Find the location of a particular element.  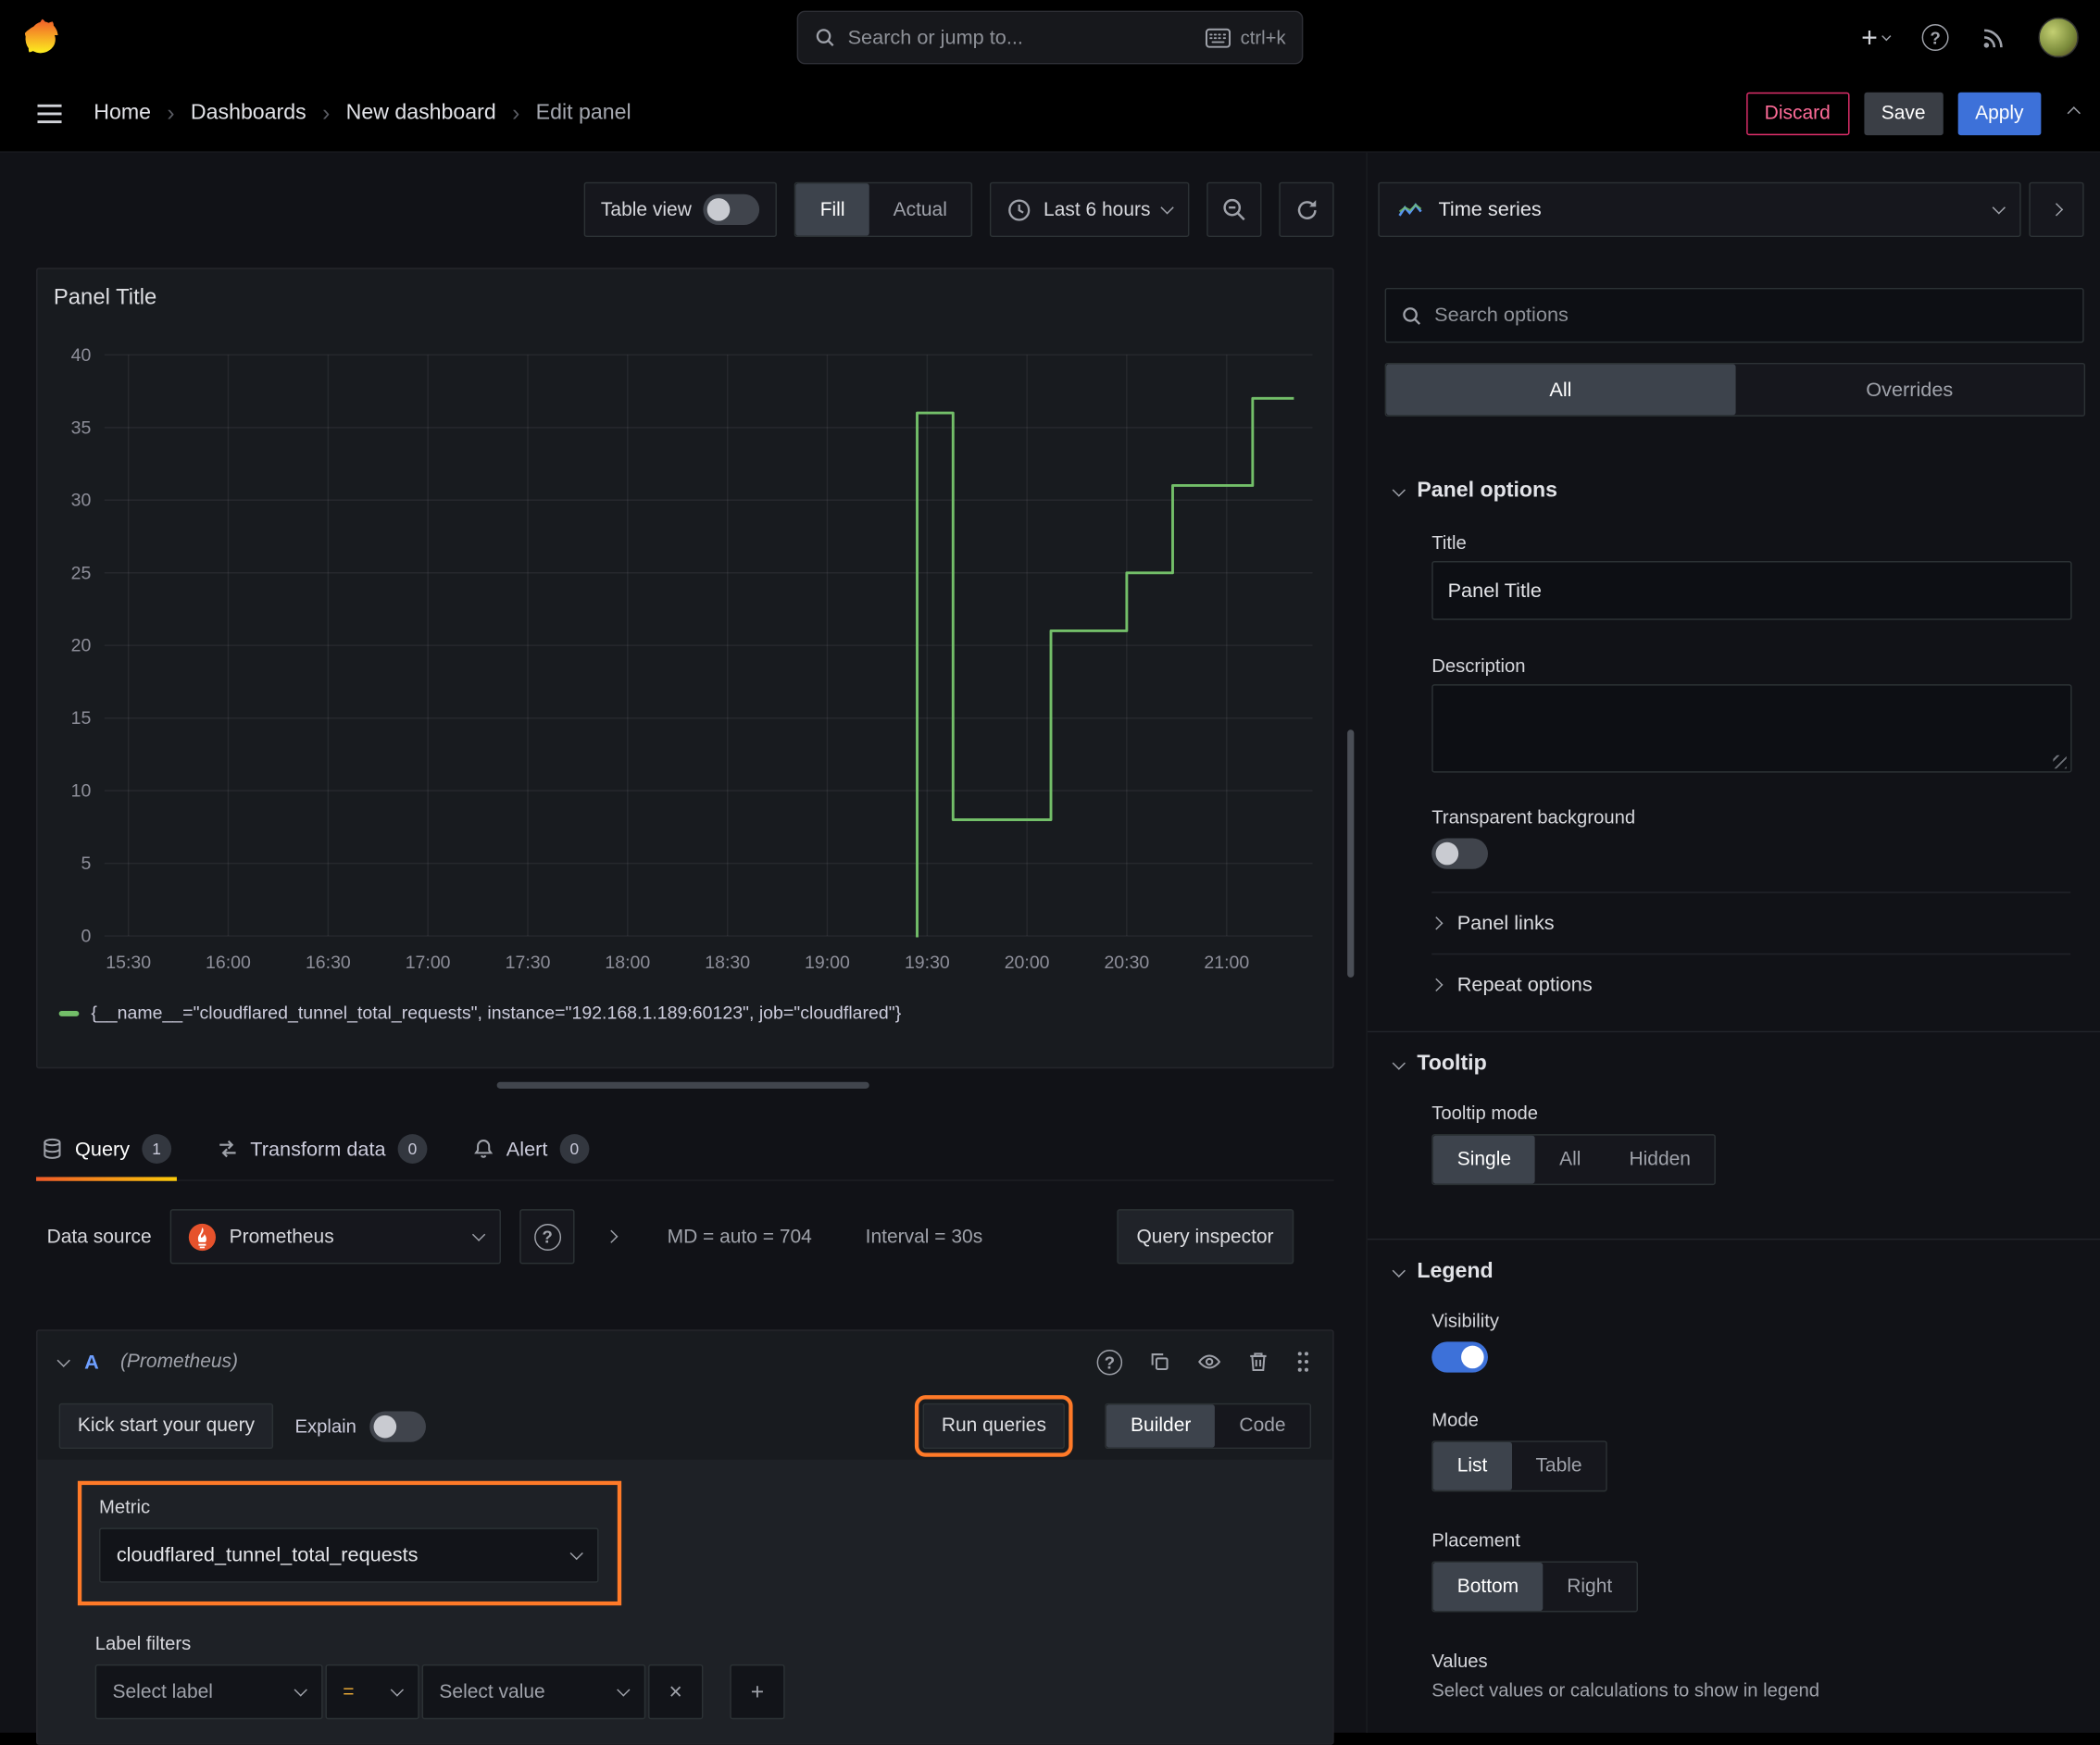

collapse-header-button is located at coordinates (2074, 113).